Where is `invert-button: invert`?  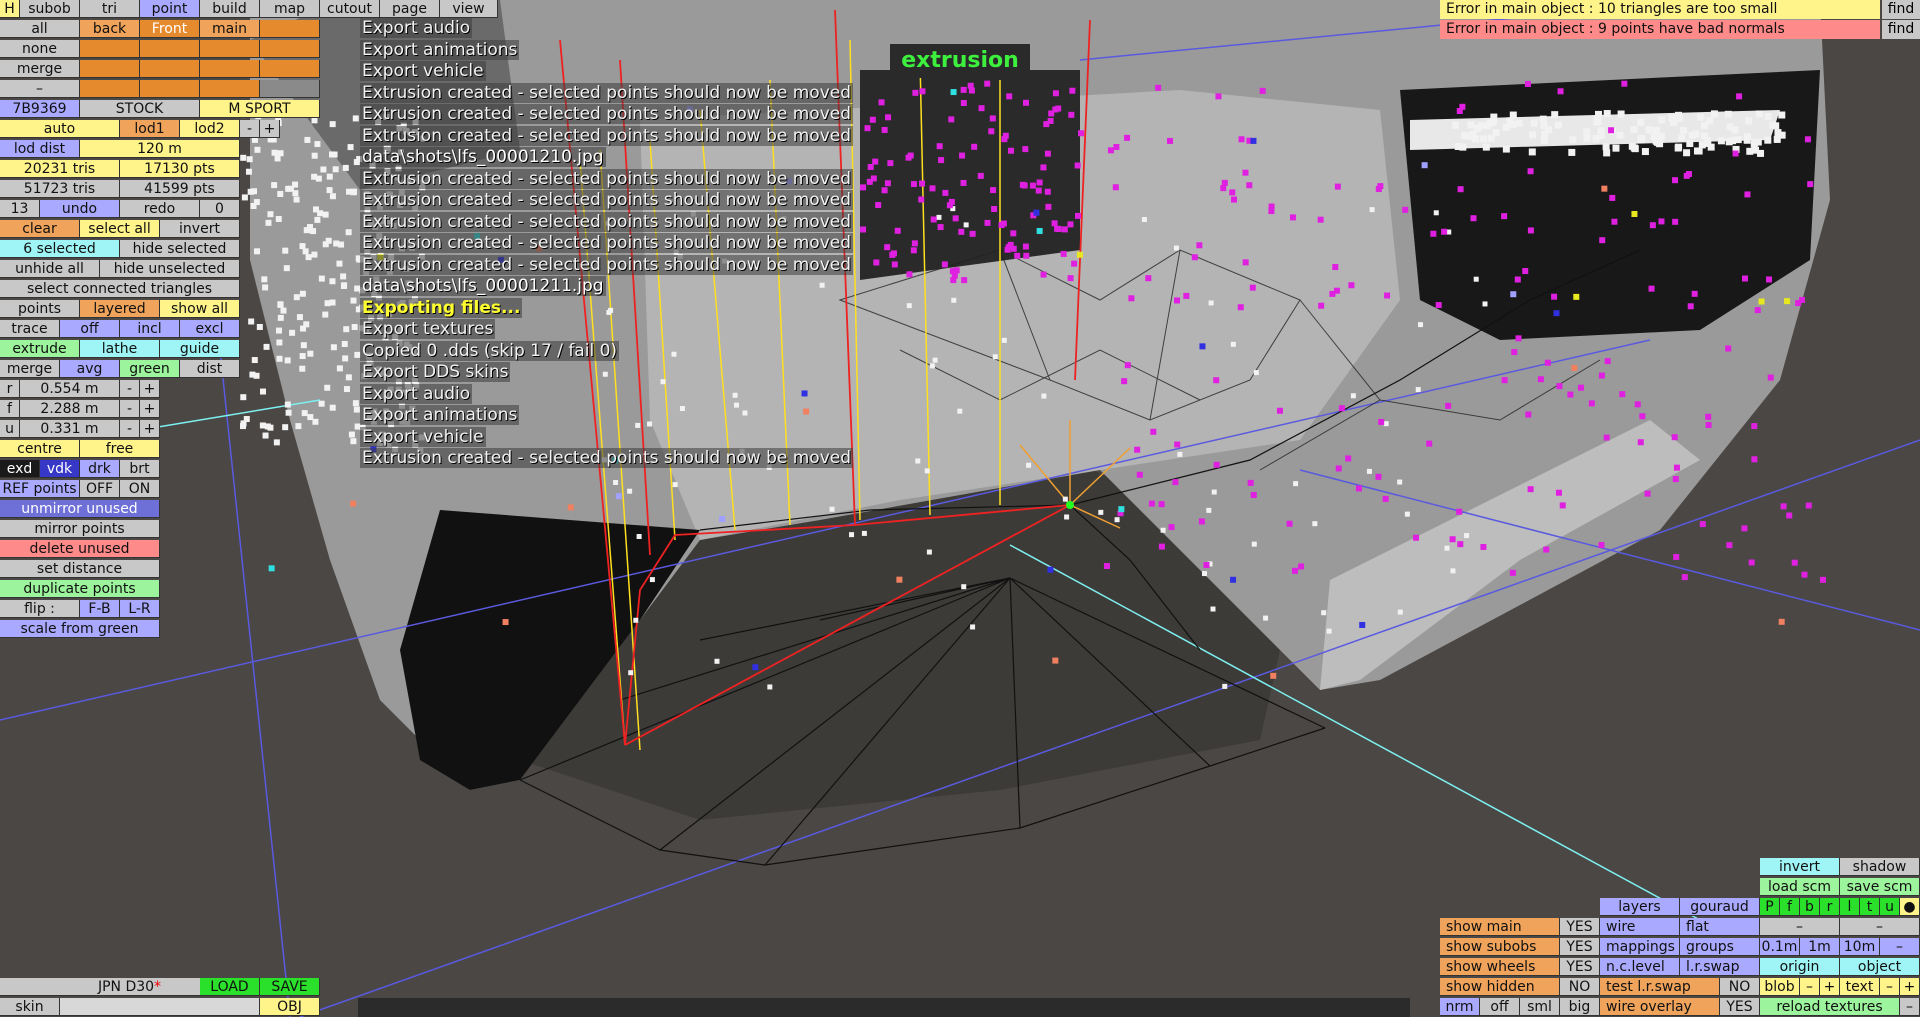
invert-button: invert is located at coordinates (200, 229).